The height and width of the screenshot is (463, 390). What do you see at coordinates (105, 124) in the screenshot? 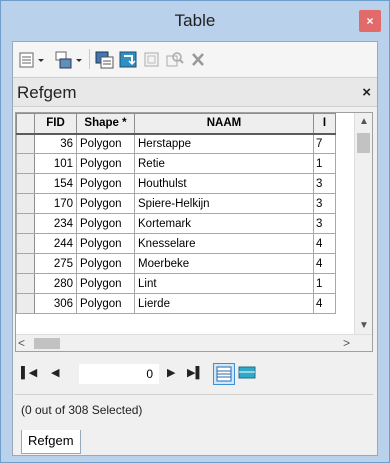
I see `column-header-shape: Shape *` at bounding box center [105, 124].